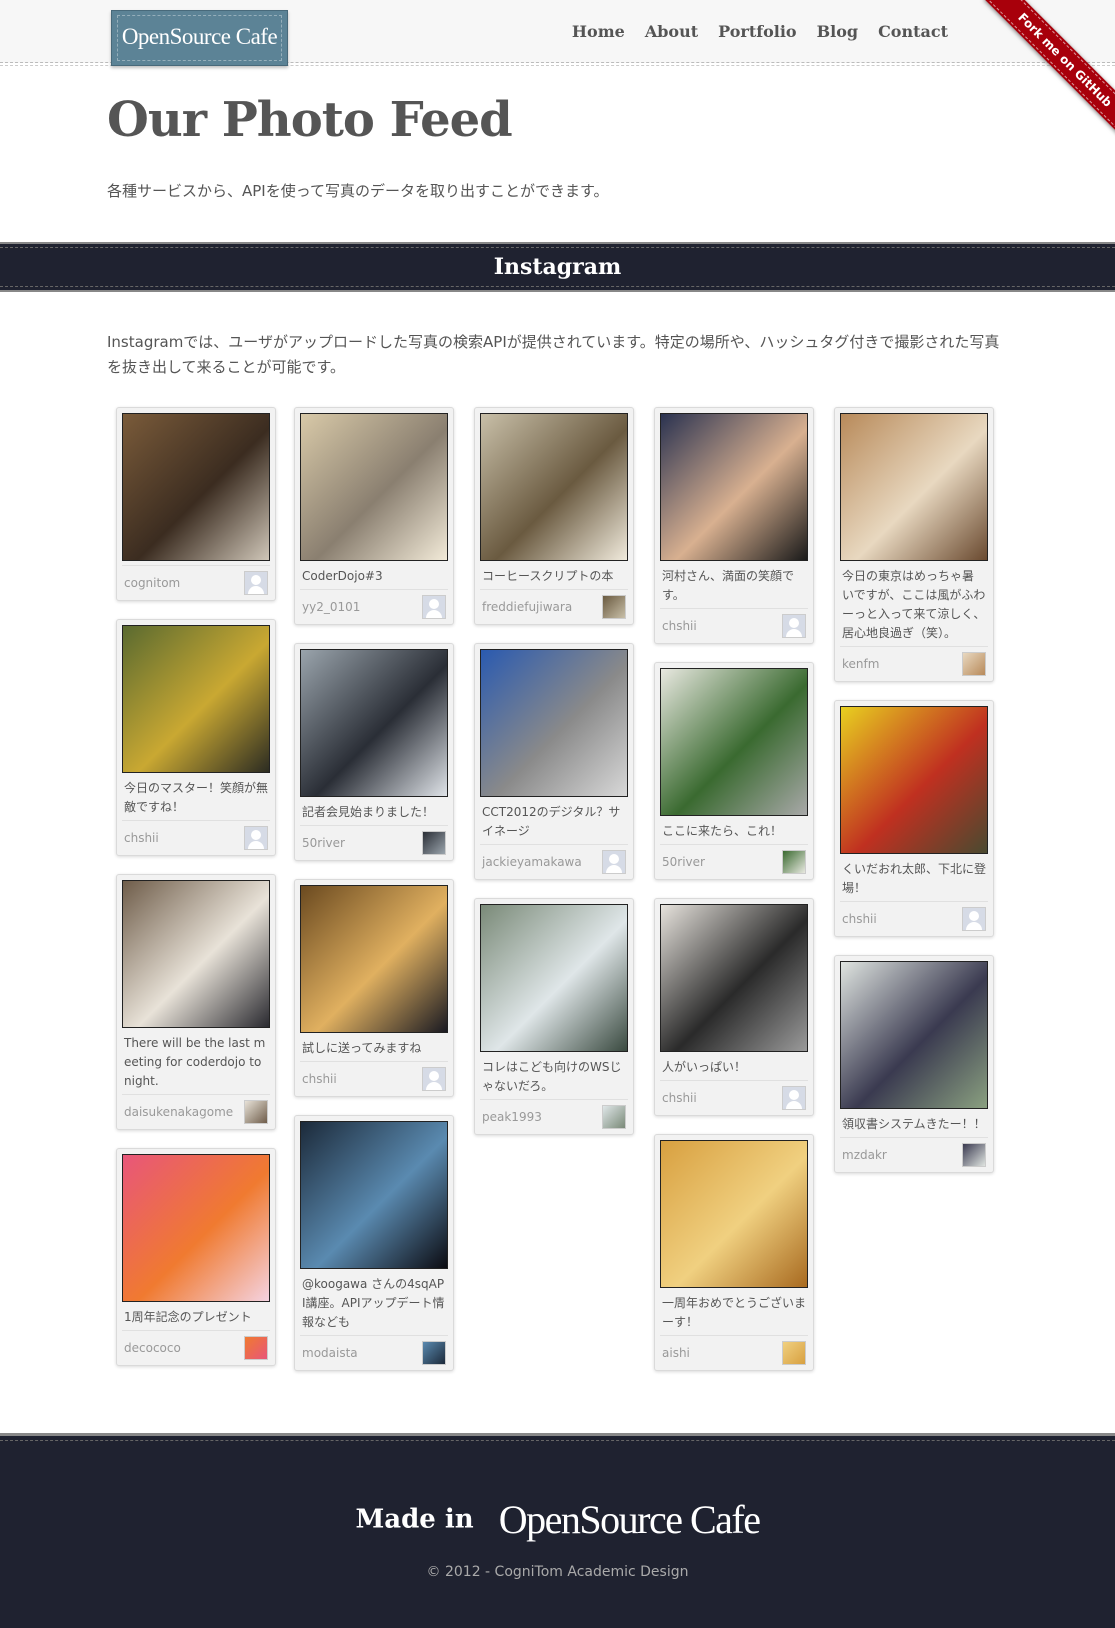 This screenshot has height=1628, width=1115. Describe the element at coordinates (310, 120) in the screenshot. I see `page-title: Our Photo Feed` at that location.